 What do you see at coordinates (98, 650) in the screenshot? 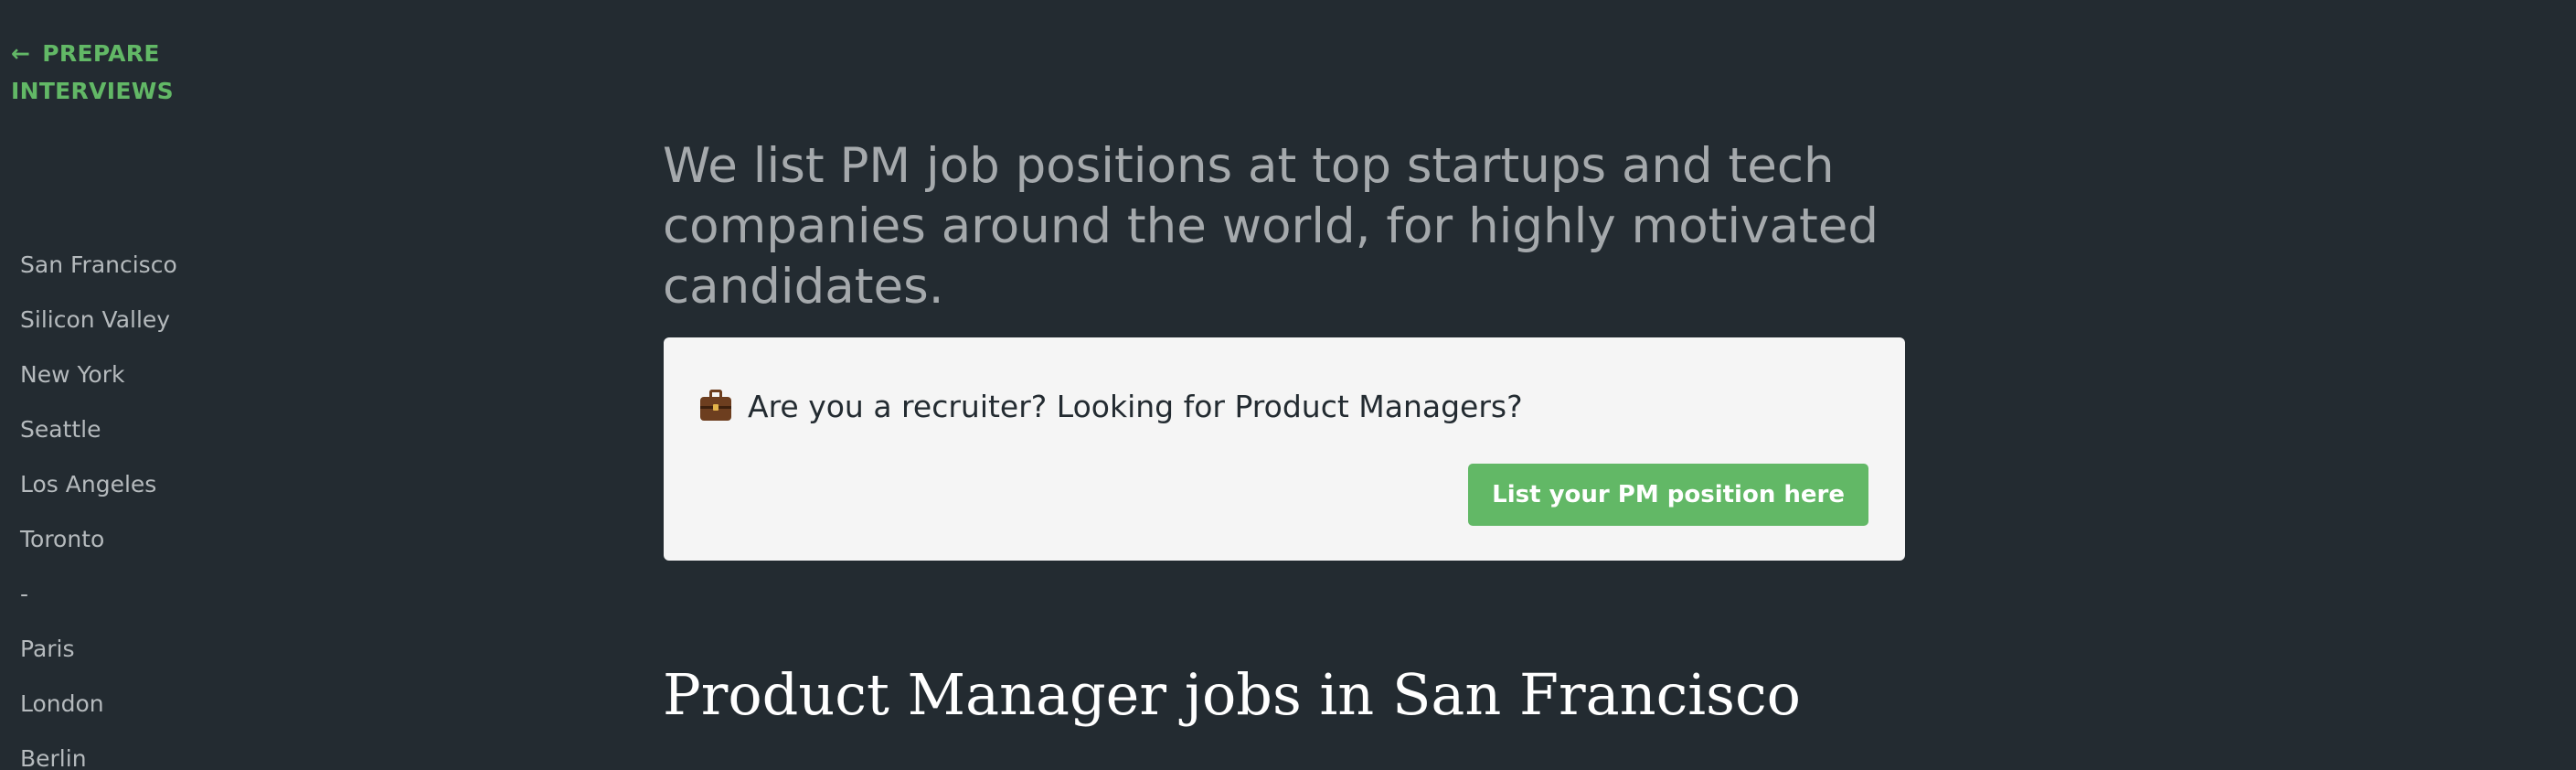
I see `city-nav-item-paris: Paris` at bounding box center [98, 650].